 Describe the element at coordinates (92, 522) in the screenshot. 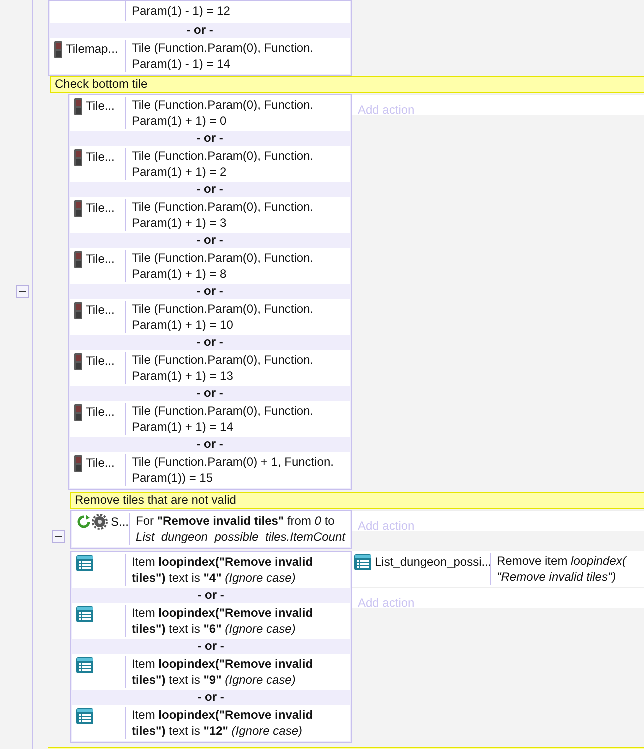

I see `loop-and-gear-icon` at that location.